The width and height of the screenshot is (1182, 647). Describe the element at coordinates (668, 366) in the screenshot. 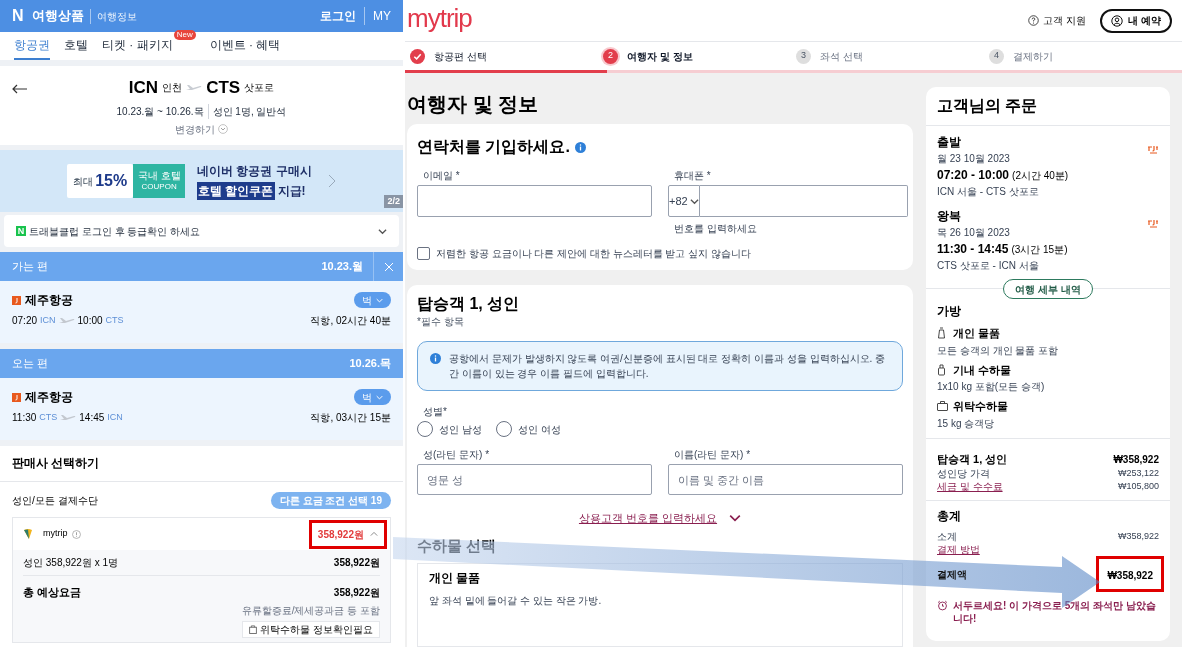

I see `info-text: 공항에서 문제가 발생하지 않도록 여권/신분증에 표시된 대로 정확히 이름과 성을 입력하십시오. 중간 이름이 있는 경우 이름 필드에 입력합니다.` at that location.